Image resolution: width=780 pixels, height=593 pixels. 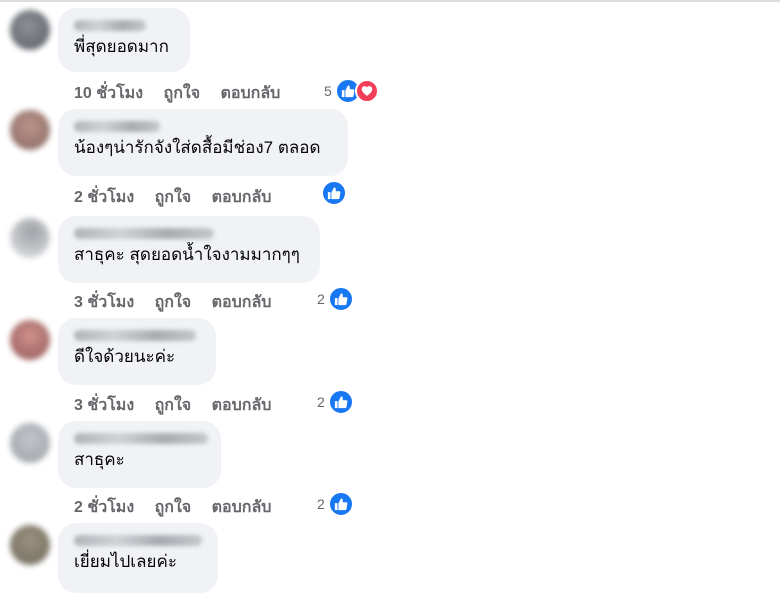 I want to click on comment-text: ดีใจด้วยนะค่ะ, so click(x=125, y=356).